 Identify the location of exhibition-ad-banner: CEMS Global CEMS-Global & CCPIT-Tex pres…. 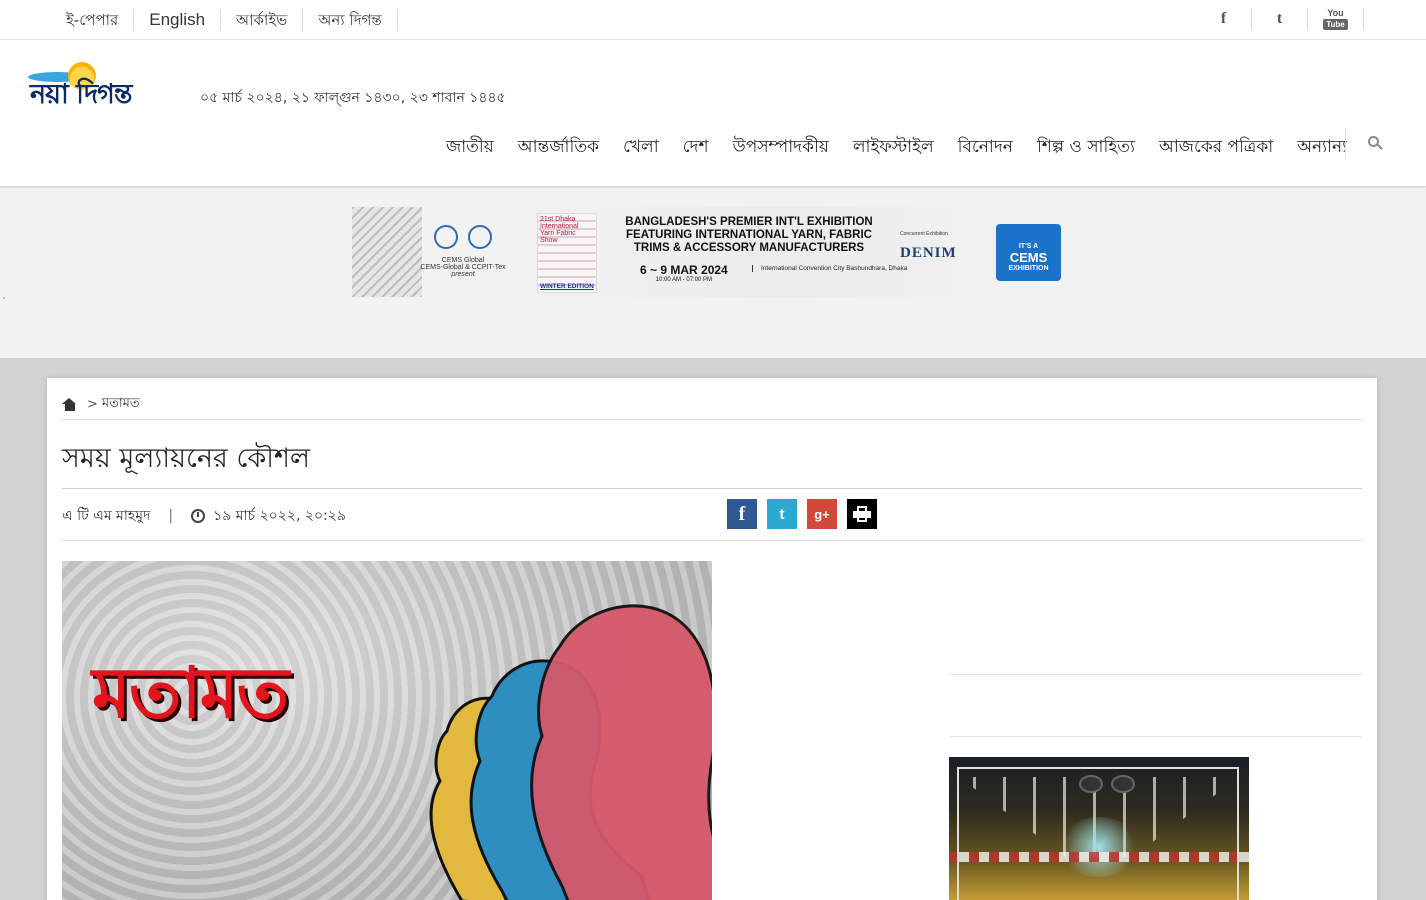
(712, 252).